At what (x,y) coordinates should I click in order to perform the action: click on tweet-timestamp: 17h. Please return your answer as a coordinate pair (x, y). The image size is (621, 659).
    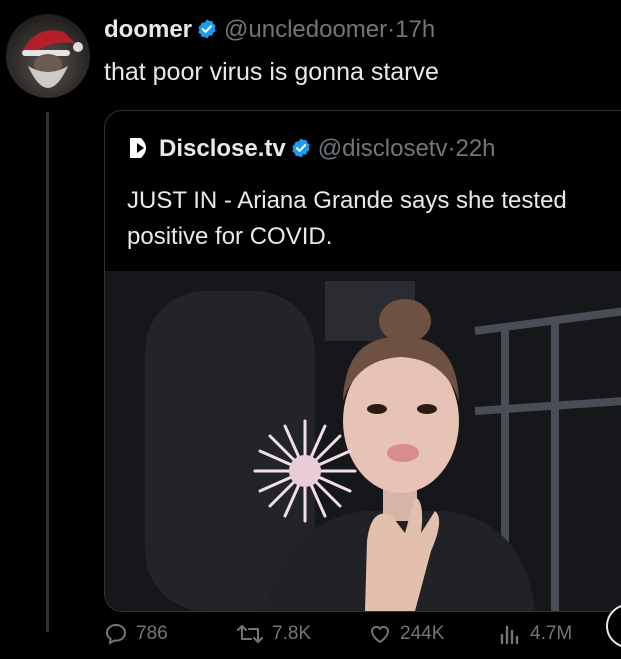
    Looking at the image, I should click on (415, 29).